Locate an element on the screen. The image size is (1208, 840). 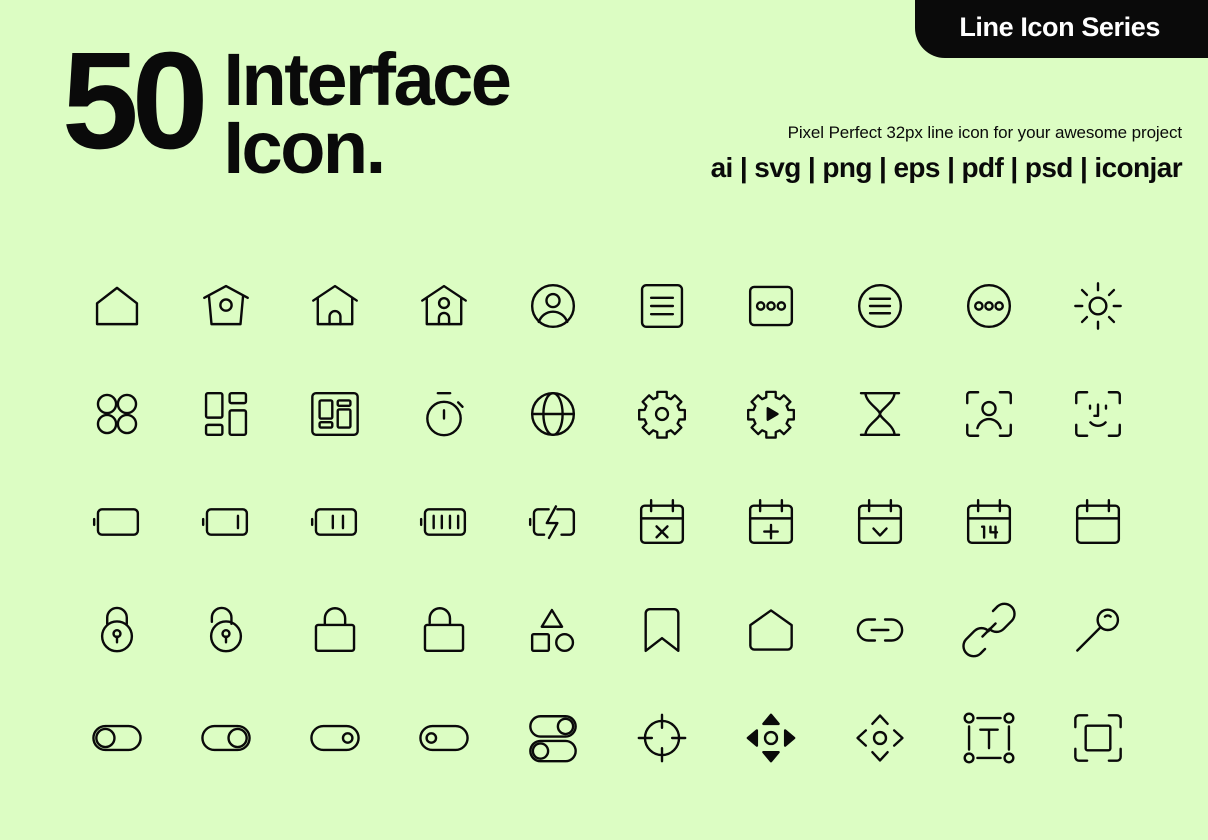
title-lines: Interface Icon. is located at coordinates (367, 114).